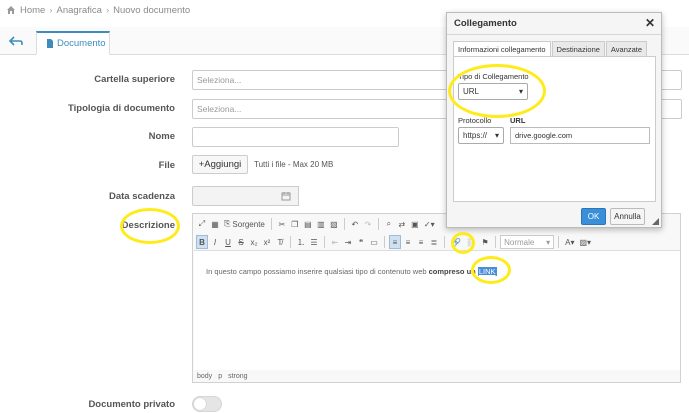 The width and height of the screenshot is (689, 413). What do you see at coordinates (308, 224) in the screenshot?
I see `paste-icon: ▤` at bounding box center [308, 224].